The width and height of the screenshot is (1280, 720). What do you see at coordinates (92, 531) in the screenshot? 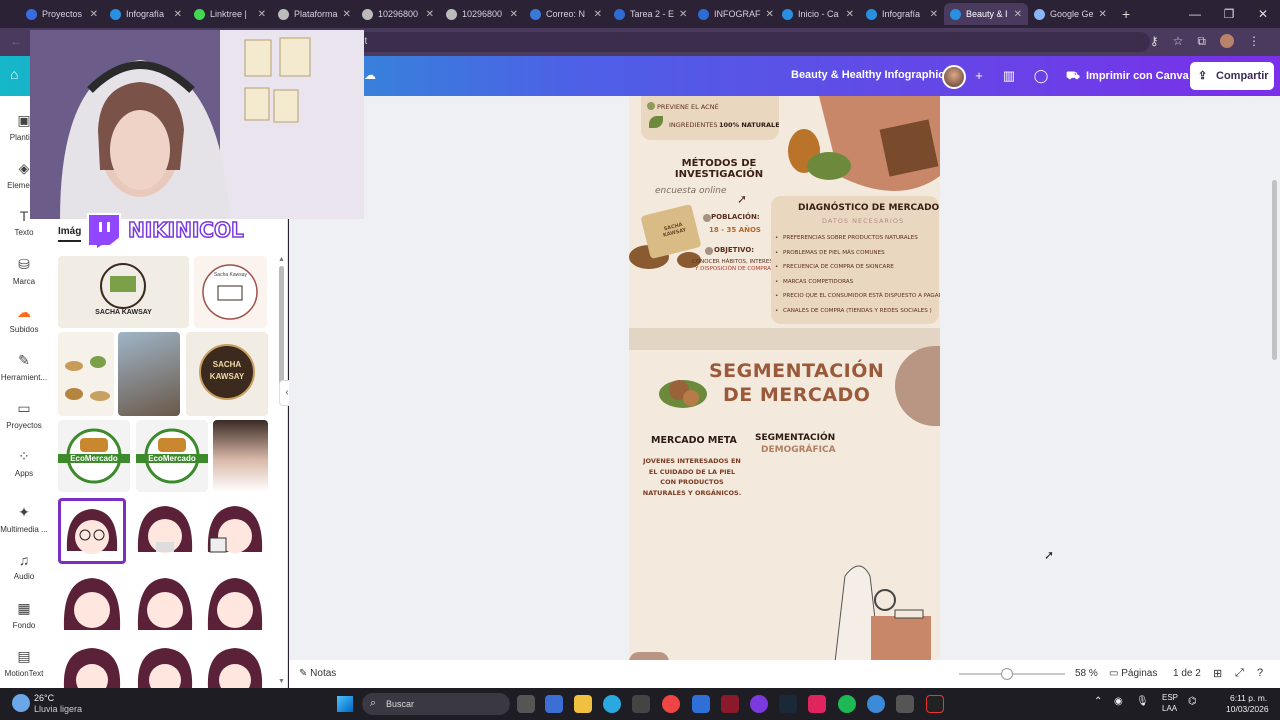
I see `sticker-thumb-selected` at bounding box center [92, 531].